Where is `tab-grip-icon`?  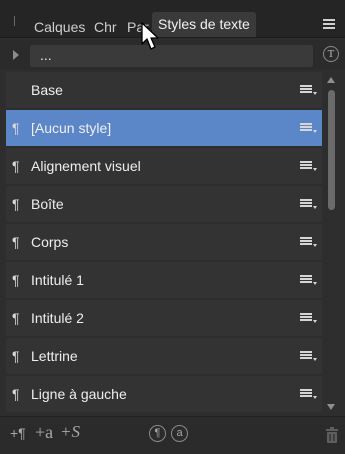
tab-grip-icon is located at coordinates (14, 21).